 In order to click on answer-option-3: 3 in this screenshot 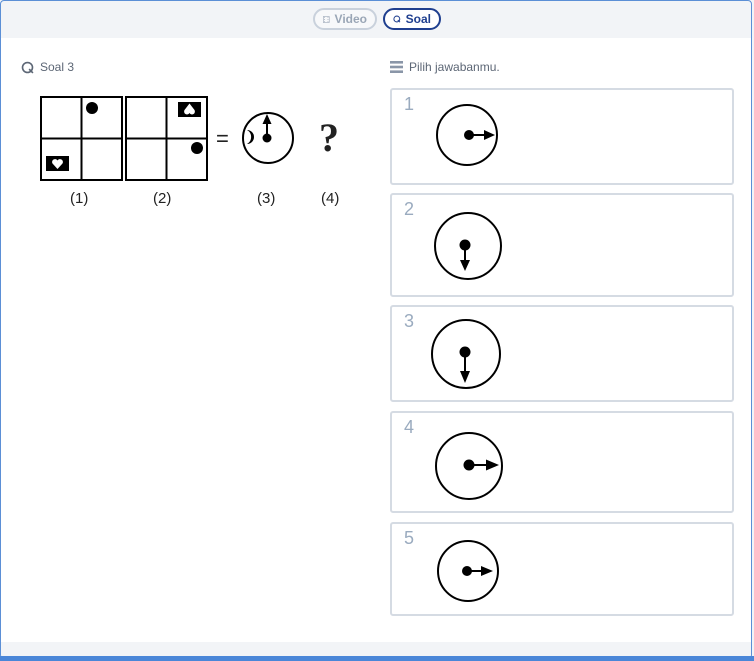, I will do `click(562, 353)`.